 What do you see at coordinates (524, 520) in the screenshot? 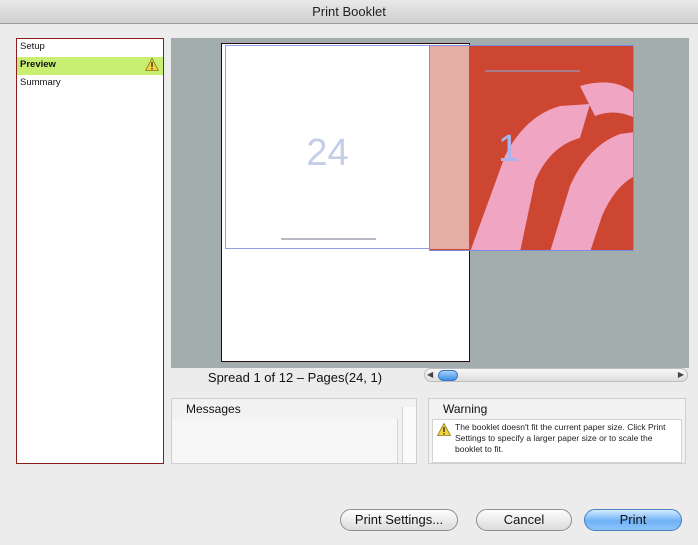
I see `cancel-button: Cancel` at bounding box center [524, 520].